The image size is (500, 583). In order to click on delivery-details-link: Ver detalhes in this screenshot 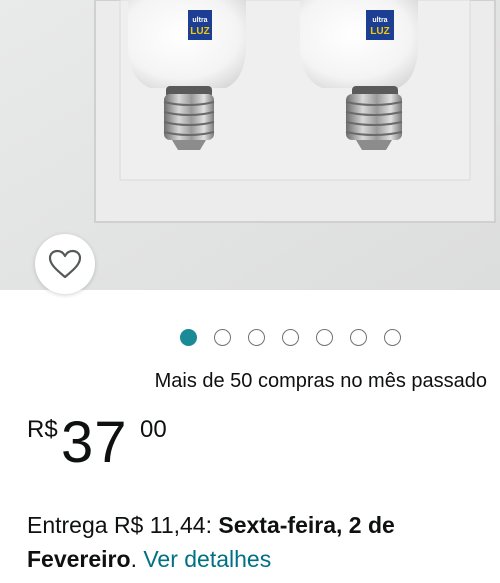, I will do `click(207, 559)`.